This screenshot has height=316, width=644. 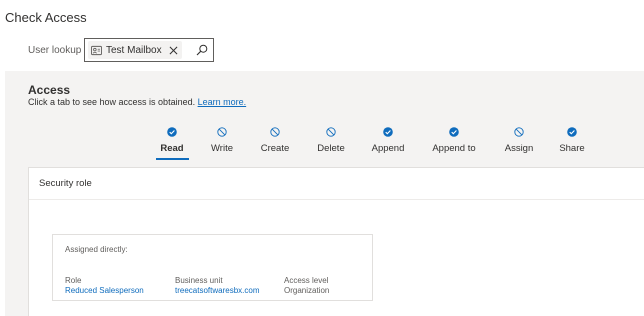 I want to click on learn-more-link: Learn more., so click(x=222, y=102).